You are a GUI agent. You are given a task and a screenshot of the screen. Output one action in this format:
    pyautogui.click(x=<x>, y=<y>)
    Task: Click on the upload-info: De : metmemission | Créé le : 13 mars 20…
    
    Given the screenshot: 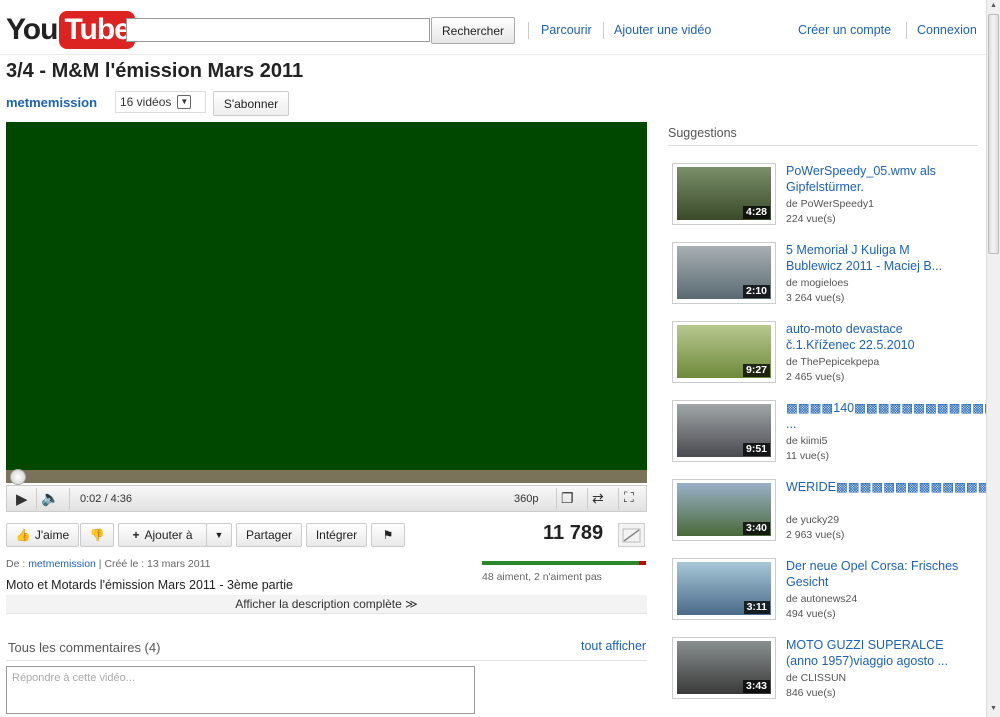 What is the action you would take?
    pyautogui.click(x=108, y=564)
    